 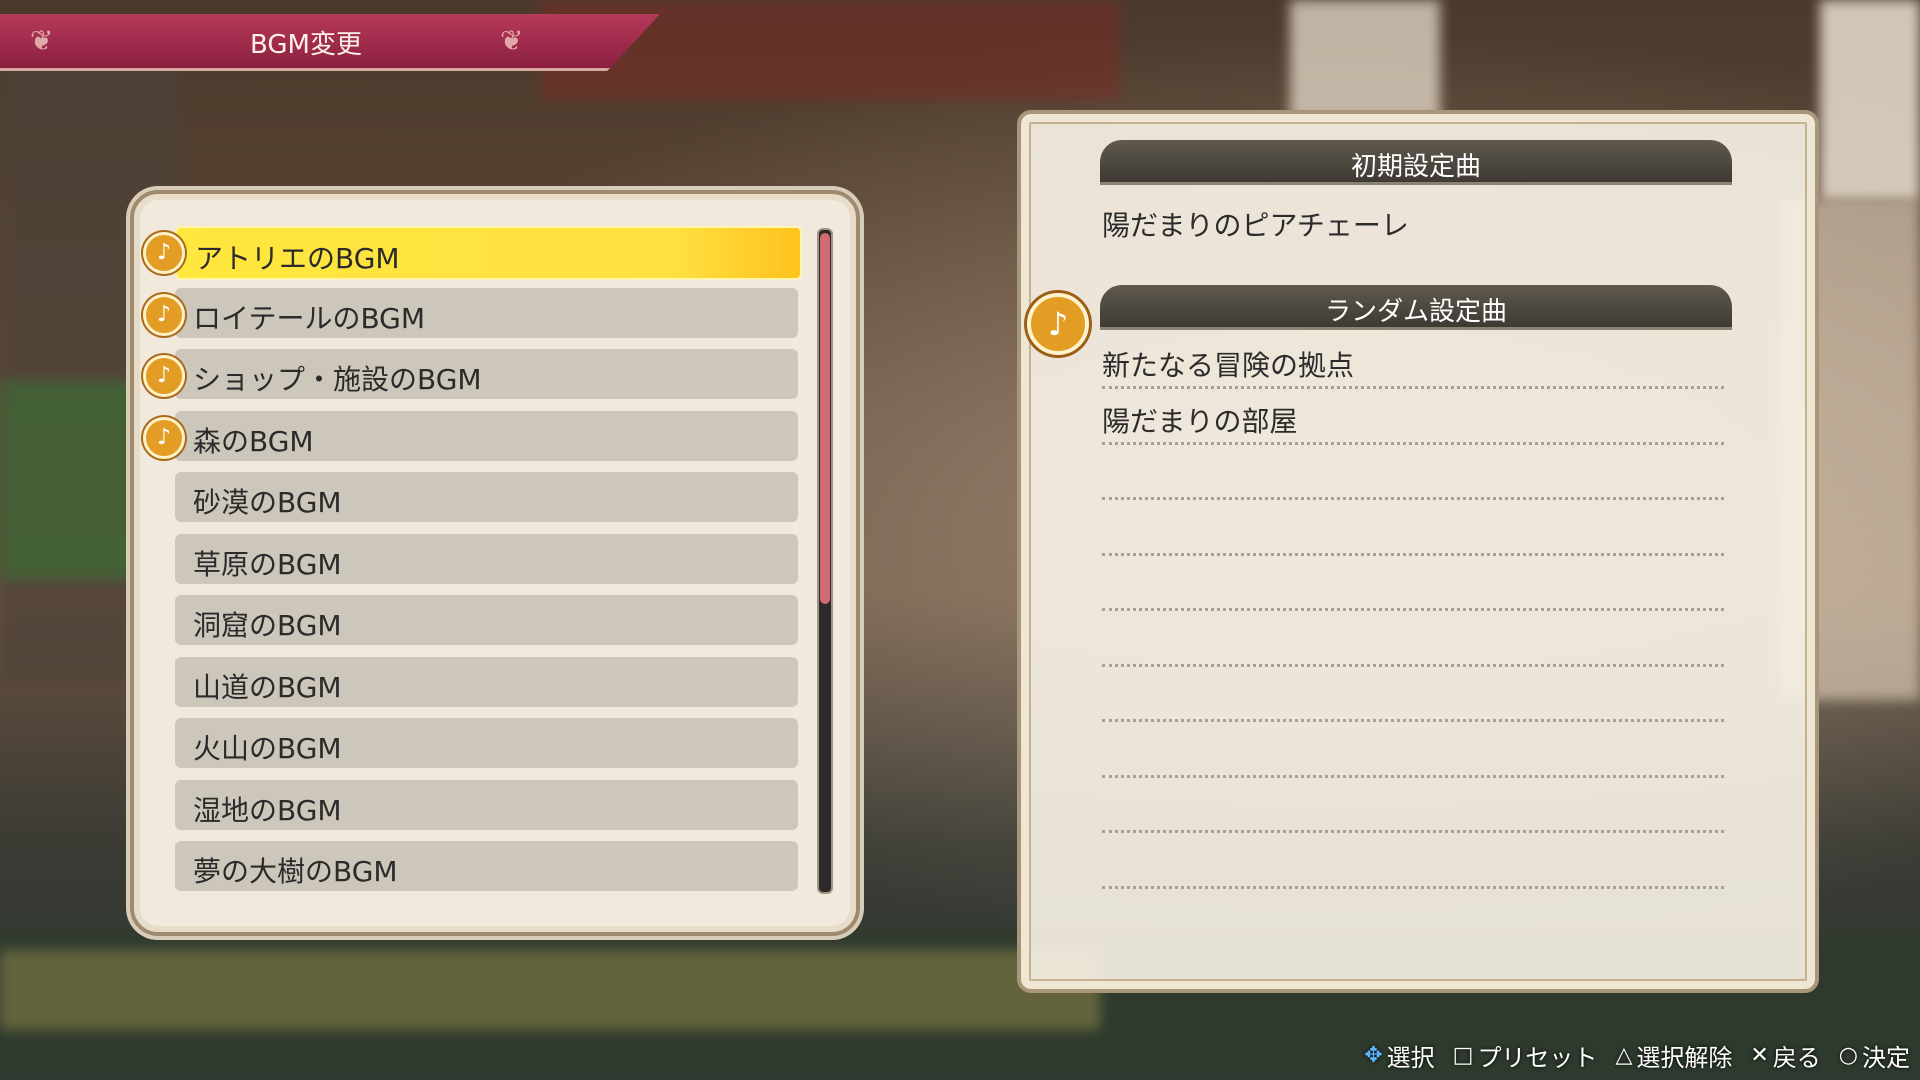 I want to click on scrollbar-thumb, so click(x=825, y=418).